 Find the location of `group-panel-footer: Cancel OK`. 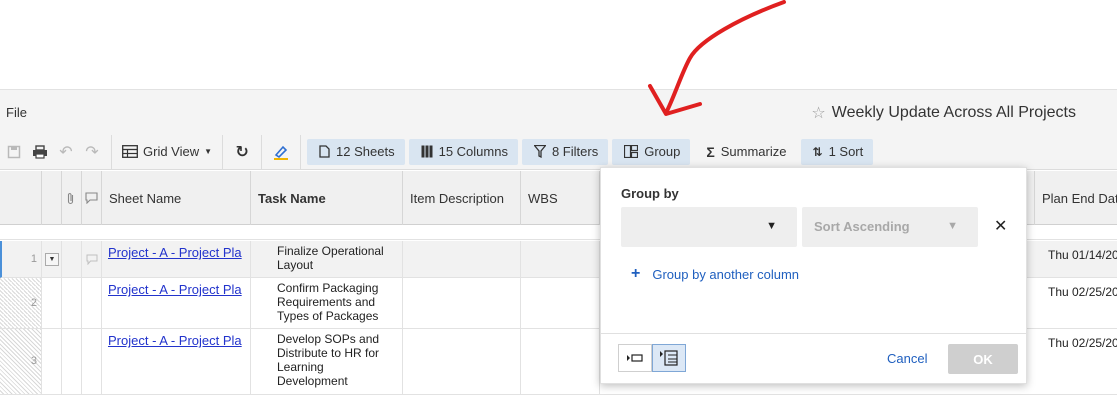

group-panel-footer: Cancel OK is located at coordinates (813, 358).